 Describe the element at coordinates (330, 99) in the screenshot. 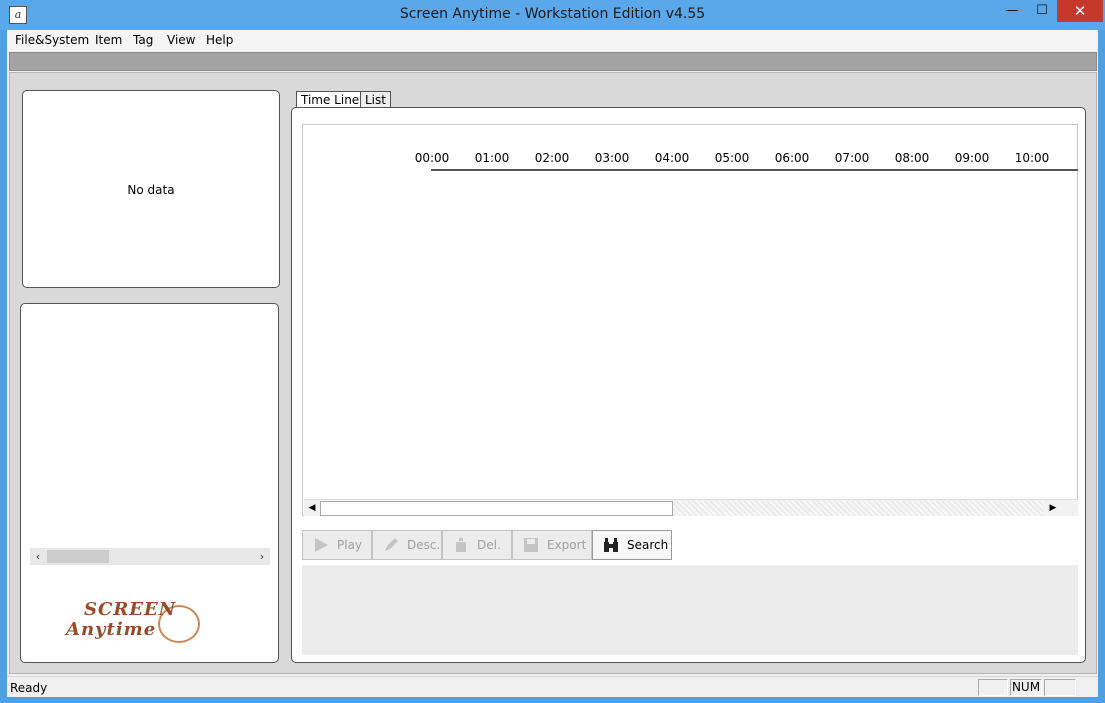

I see `tab-time-line: Time Line` at that location.